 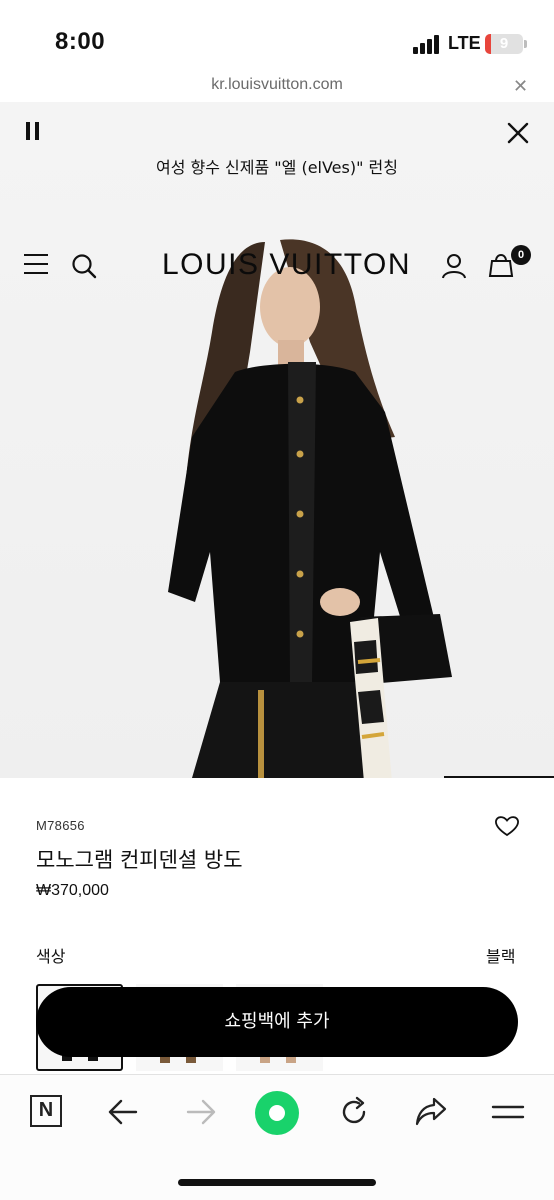 I want to click on url-bar: kr.louisvuitton.com ✕, so click(x=277, y=87).